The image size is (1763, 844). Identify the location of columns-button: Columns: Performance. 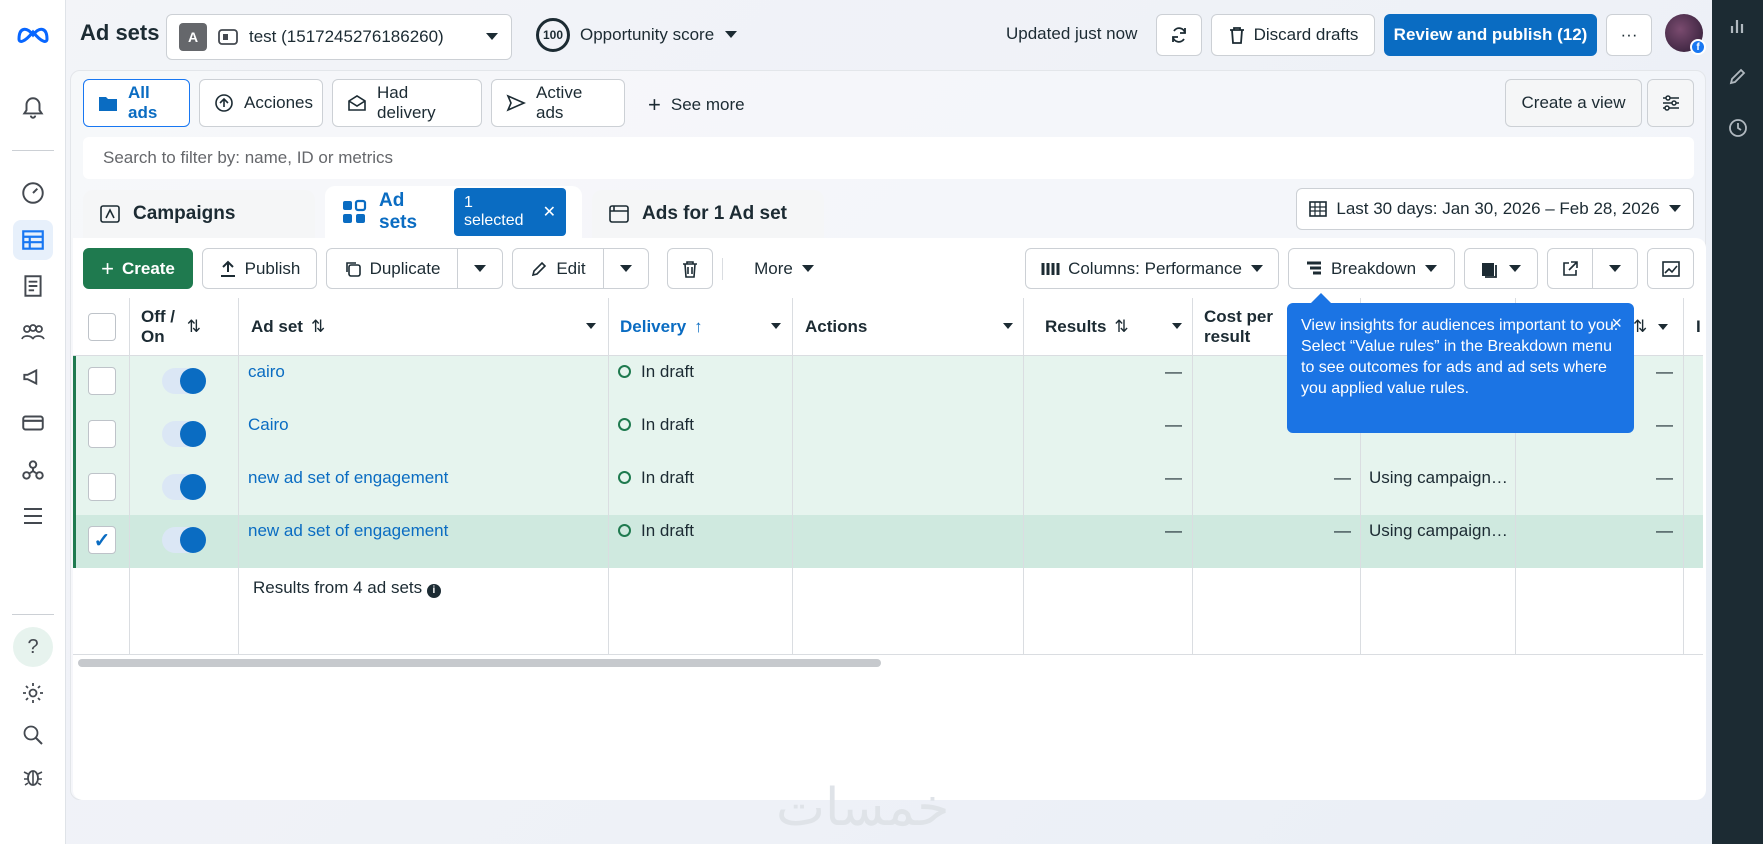
(1152, 268).